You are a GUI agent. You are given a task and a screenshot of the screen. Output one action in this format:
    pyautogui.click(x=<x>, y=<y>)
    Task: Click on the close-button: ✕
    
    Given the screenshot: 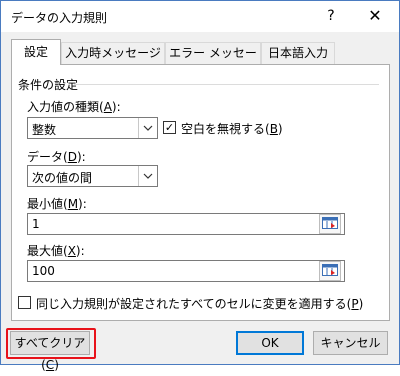 What is the action you would take?
    pyautogui.click(x=375, y=16)
    